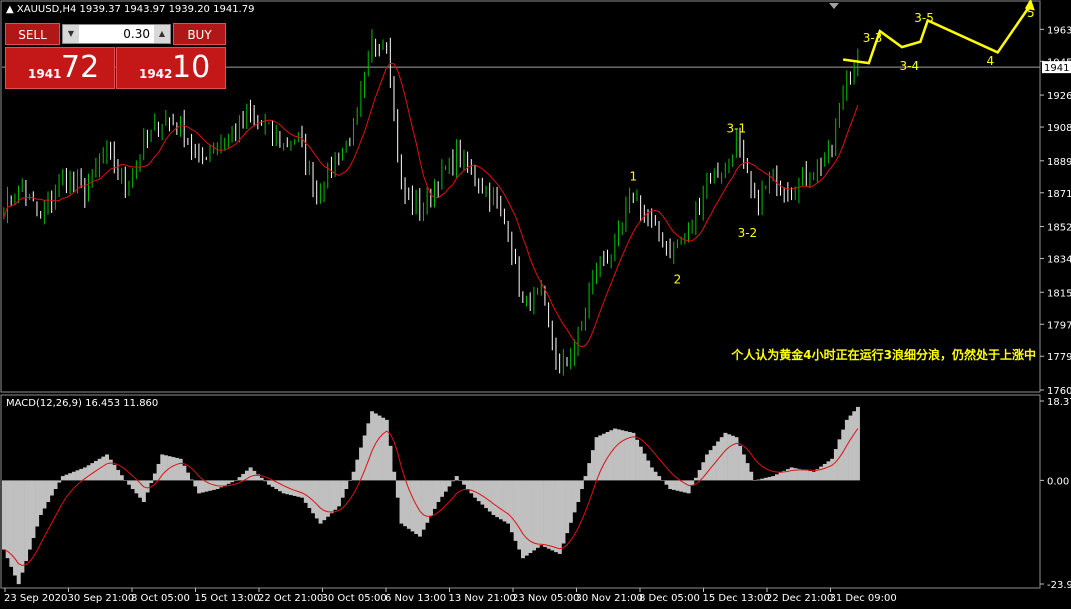  What do you see at coordinates (1031, 13) in the screenshot?
I see `wave-label-5: 5` at bounding box center [1031, 13].